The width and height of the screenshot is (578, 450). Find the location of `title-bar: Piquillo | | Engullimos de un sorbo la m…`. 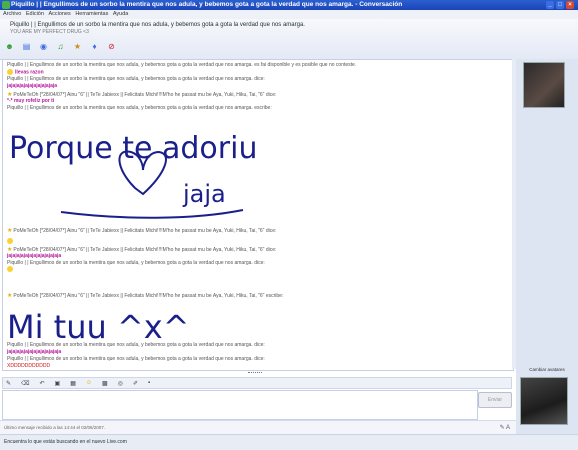

title-bar: Piquillo | | Engullimos de un sorbo la m… is located at coordinates (289, 5).